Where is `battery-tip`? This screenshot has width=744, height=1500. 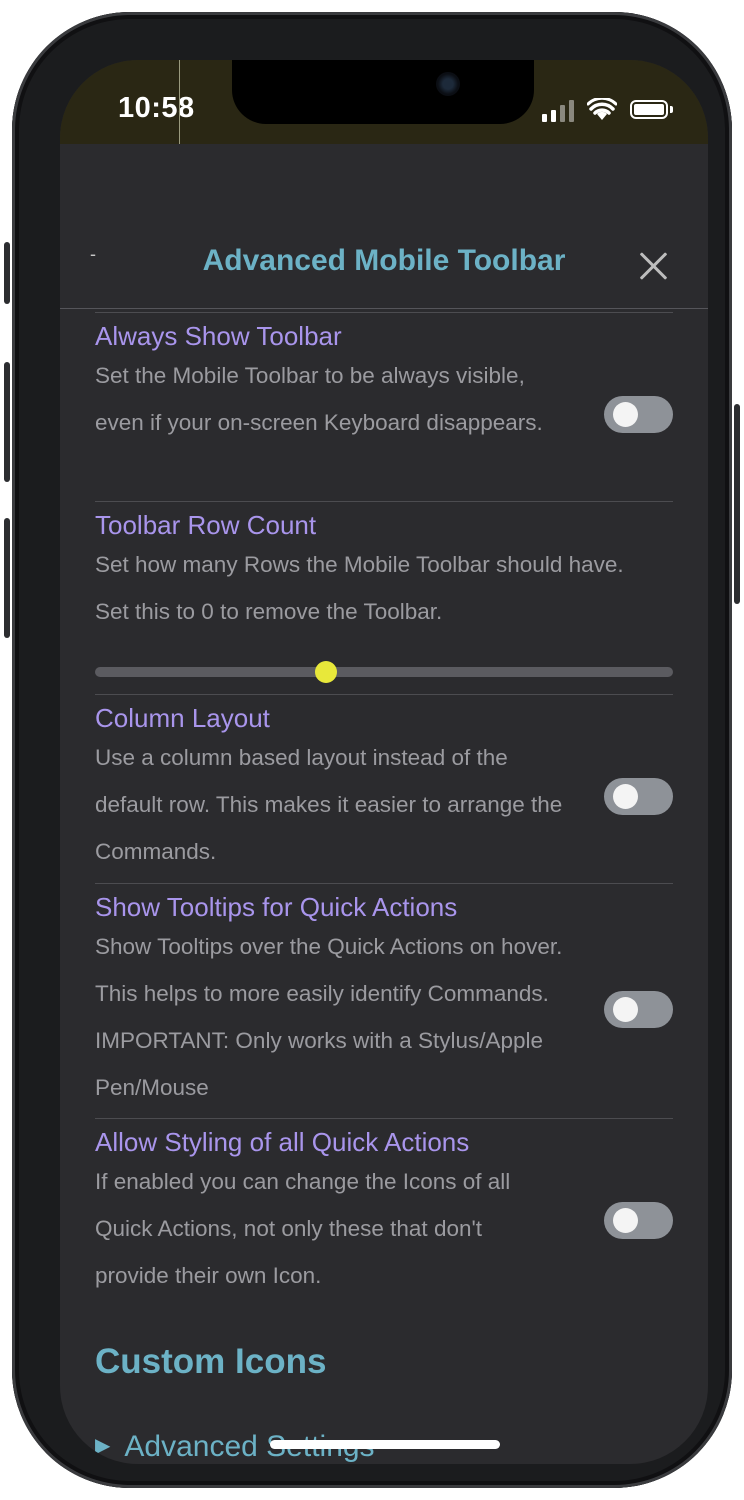 battery-tip is located at coordinates (671, 109).